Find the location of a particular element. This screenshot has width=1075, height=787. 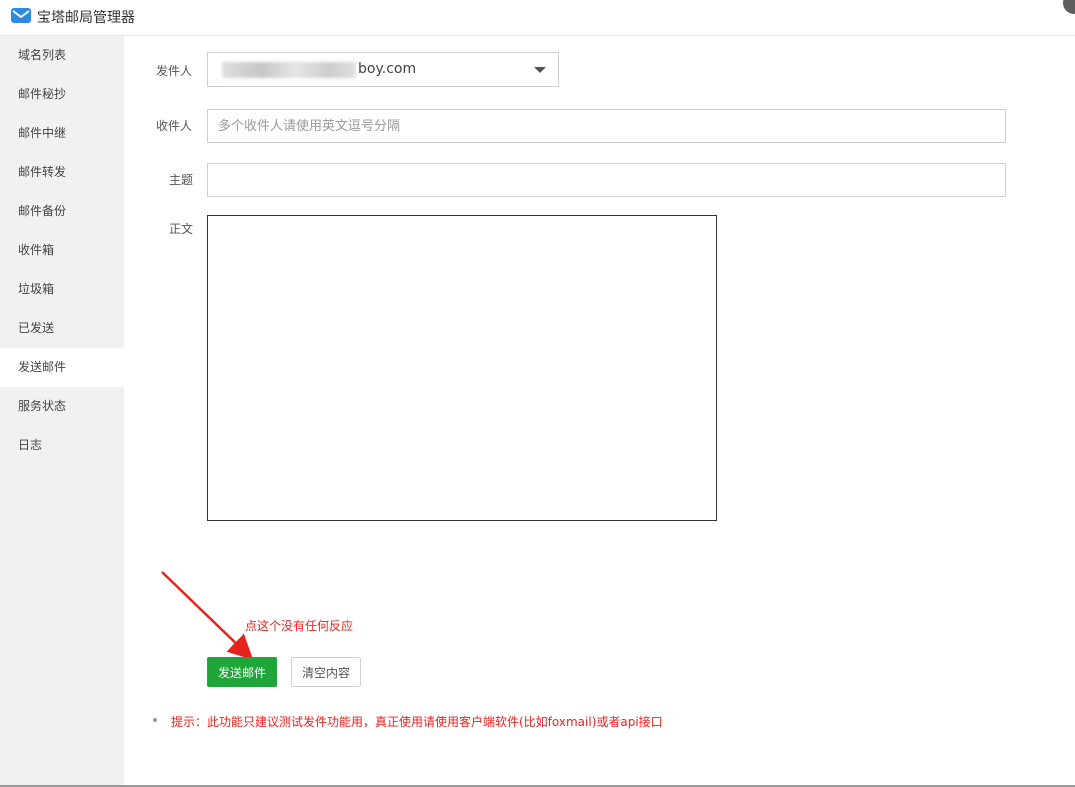

sidebar-item-mail-bcc: 邮件秘抄 is located at coordinates (62, 94).